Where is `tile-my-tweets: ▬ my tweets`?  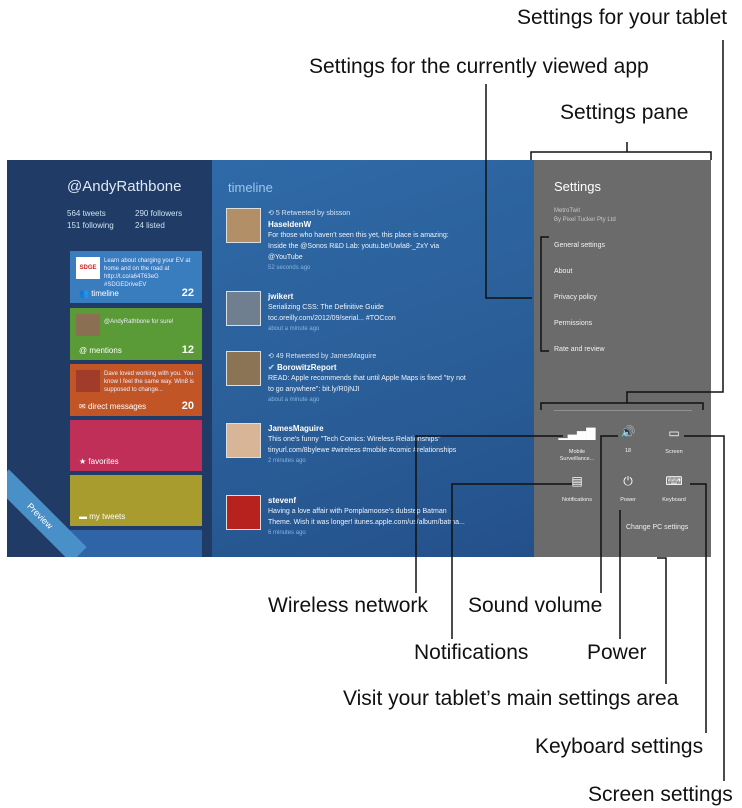 tile-my-tweets: ▬ my tweets is located at coordinates (136, 500).